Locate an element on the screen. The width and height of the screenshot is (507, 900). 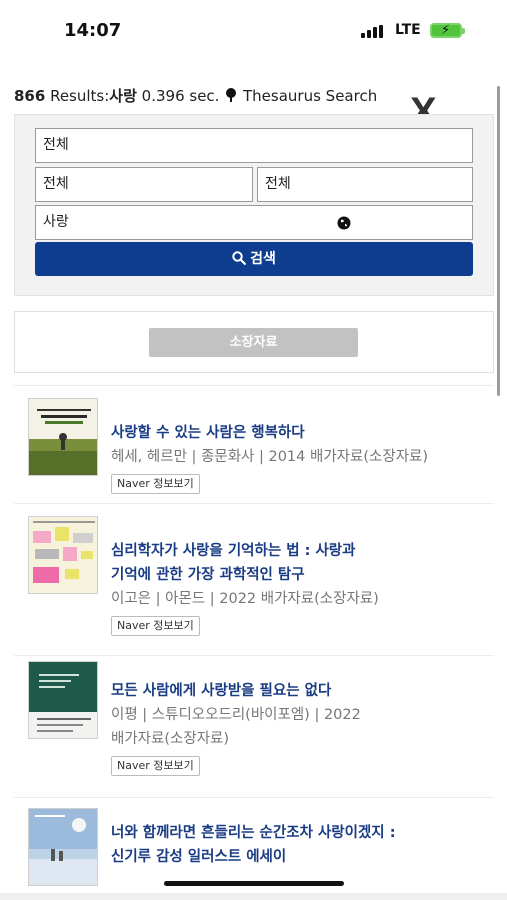
thesaurus-link: Thesaurus Search is located at coordinates (300, 96).